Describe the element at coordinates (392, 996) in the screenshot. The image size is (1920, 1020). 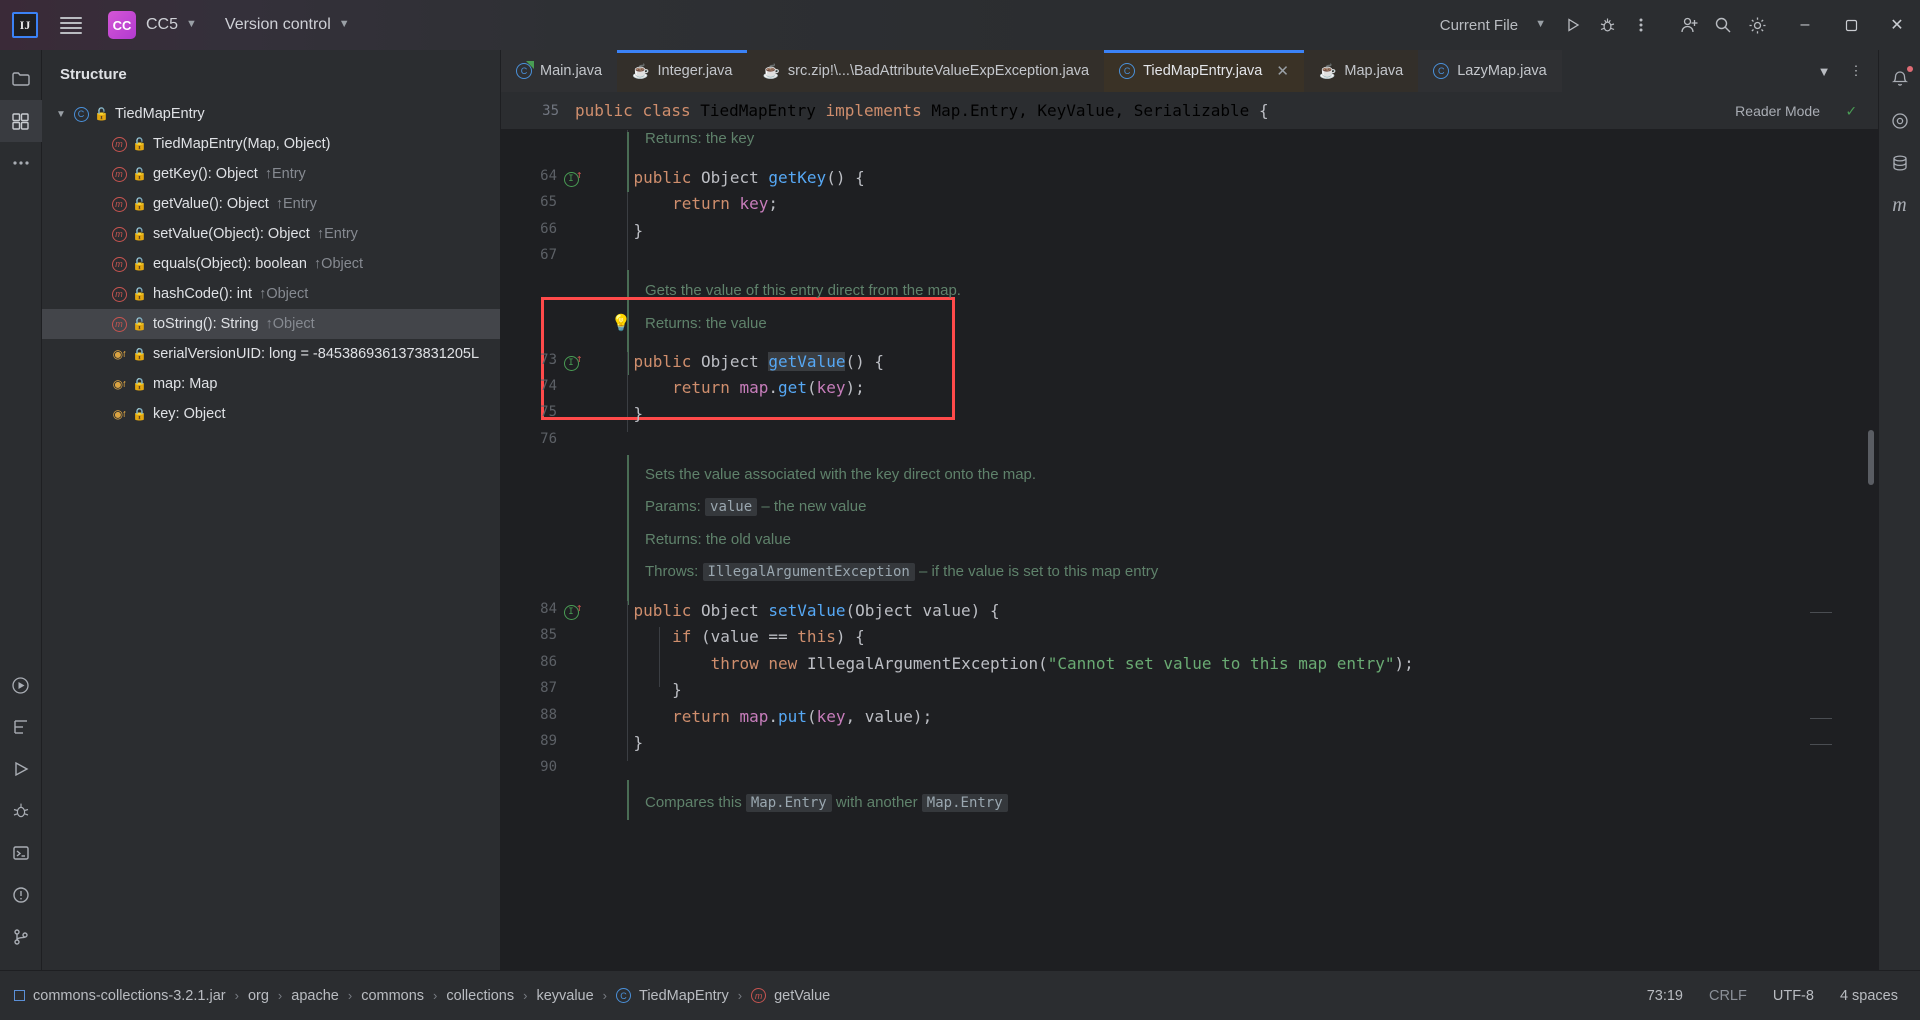
I see `breadcrumb-item-3: commons` at that location.